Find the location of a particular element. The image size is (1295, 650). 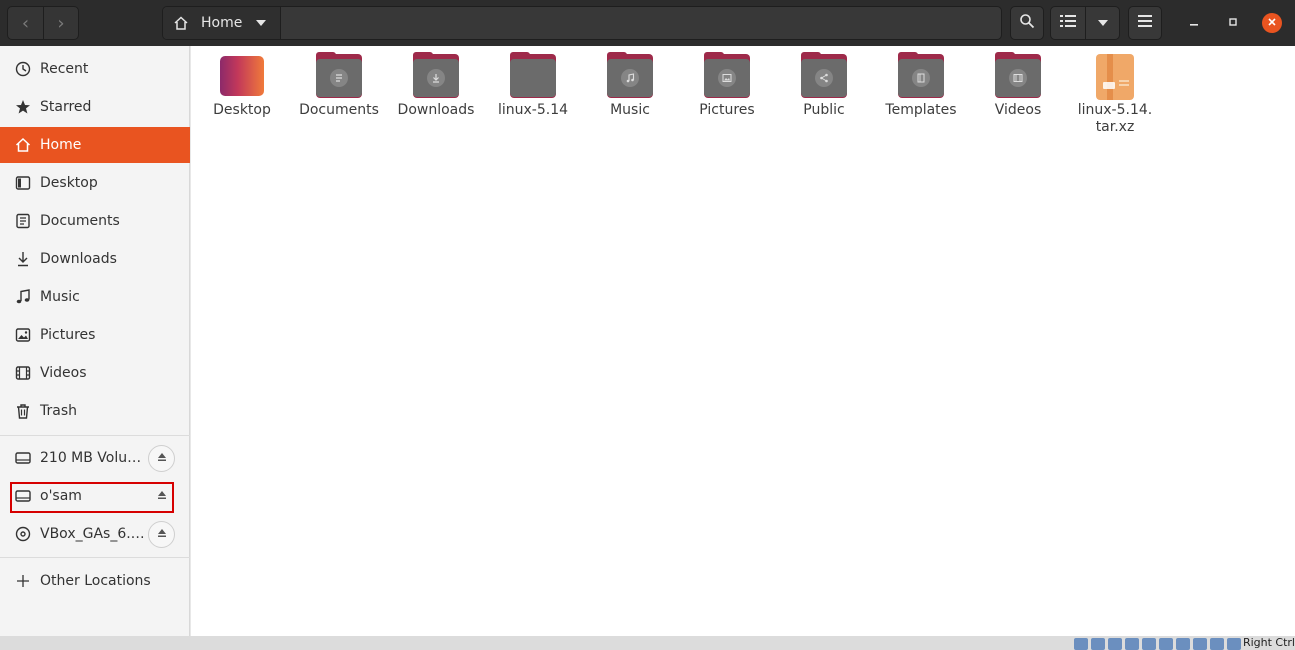

path-label: Home is located at coordinates (222, 23).